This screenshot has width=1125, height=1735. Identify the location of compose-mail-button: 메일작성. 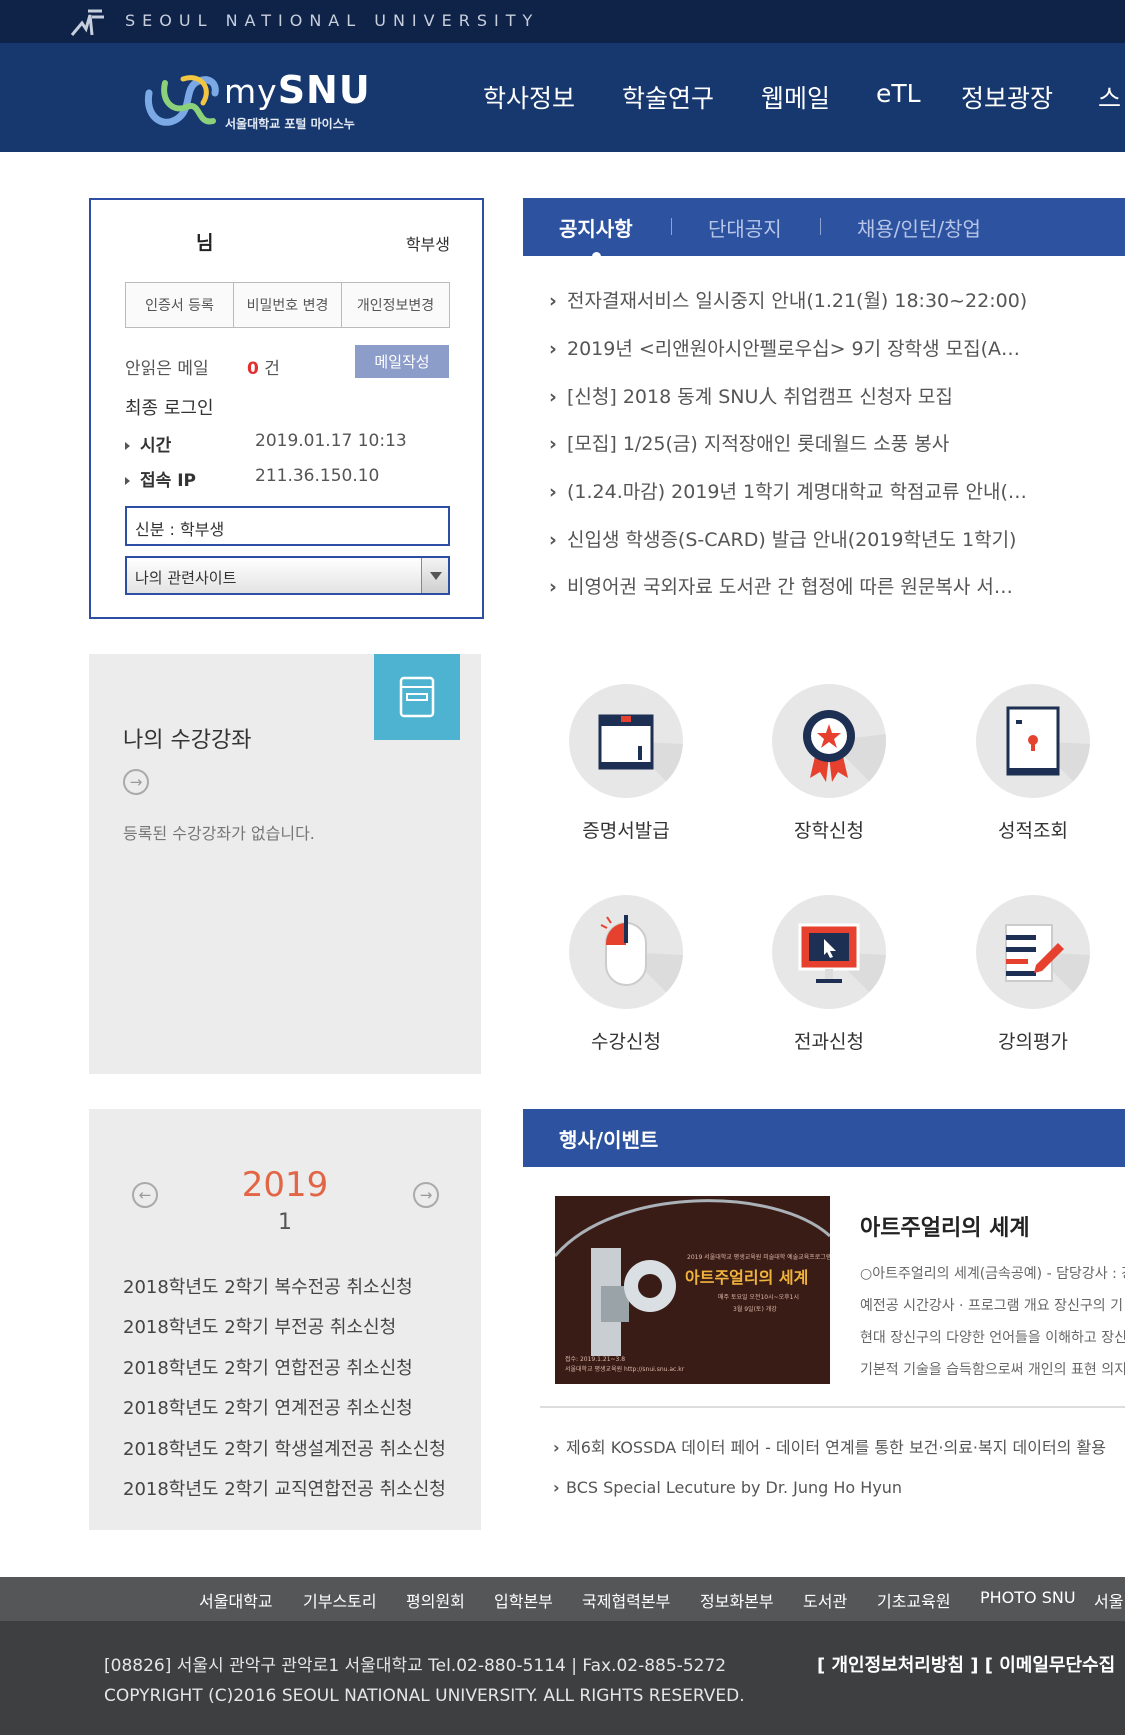
(402, 361).